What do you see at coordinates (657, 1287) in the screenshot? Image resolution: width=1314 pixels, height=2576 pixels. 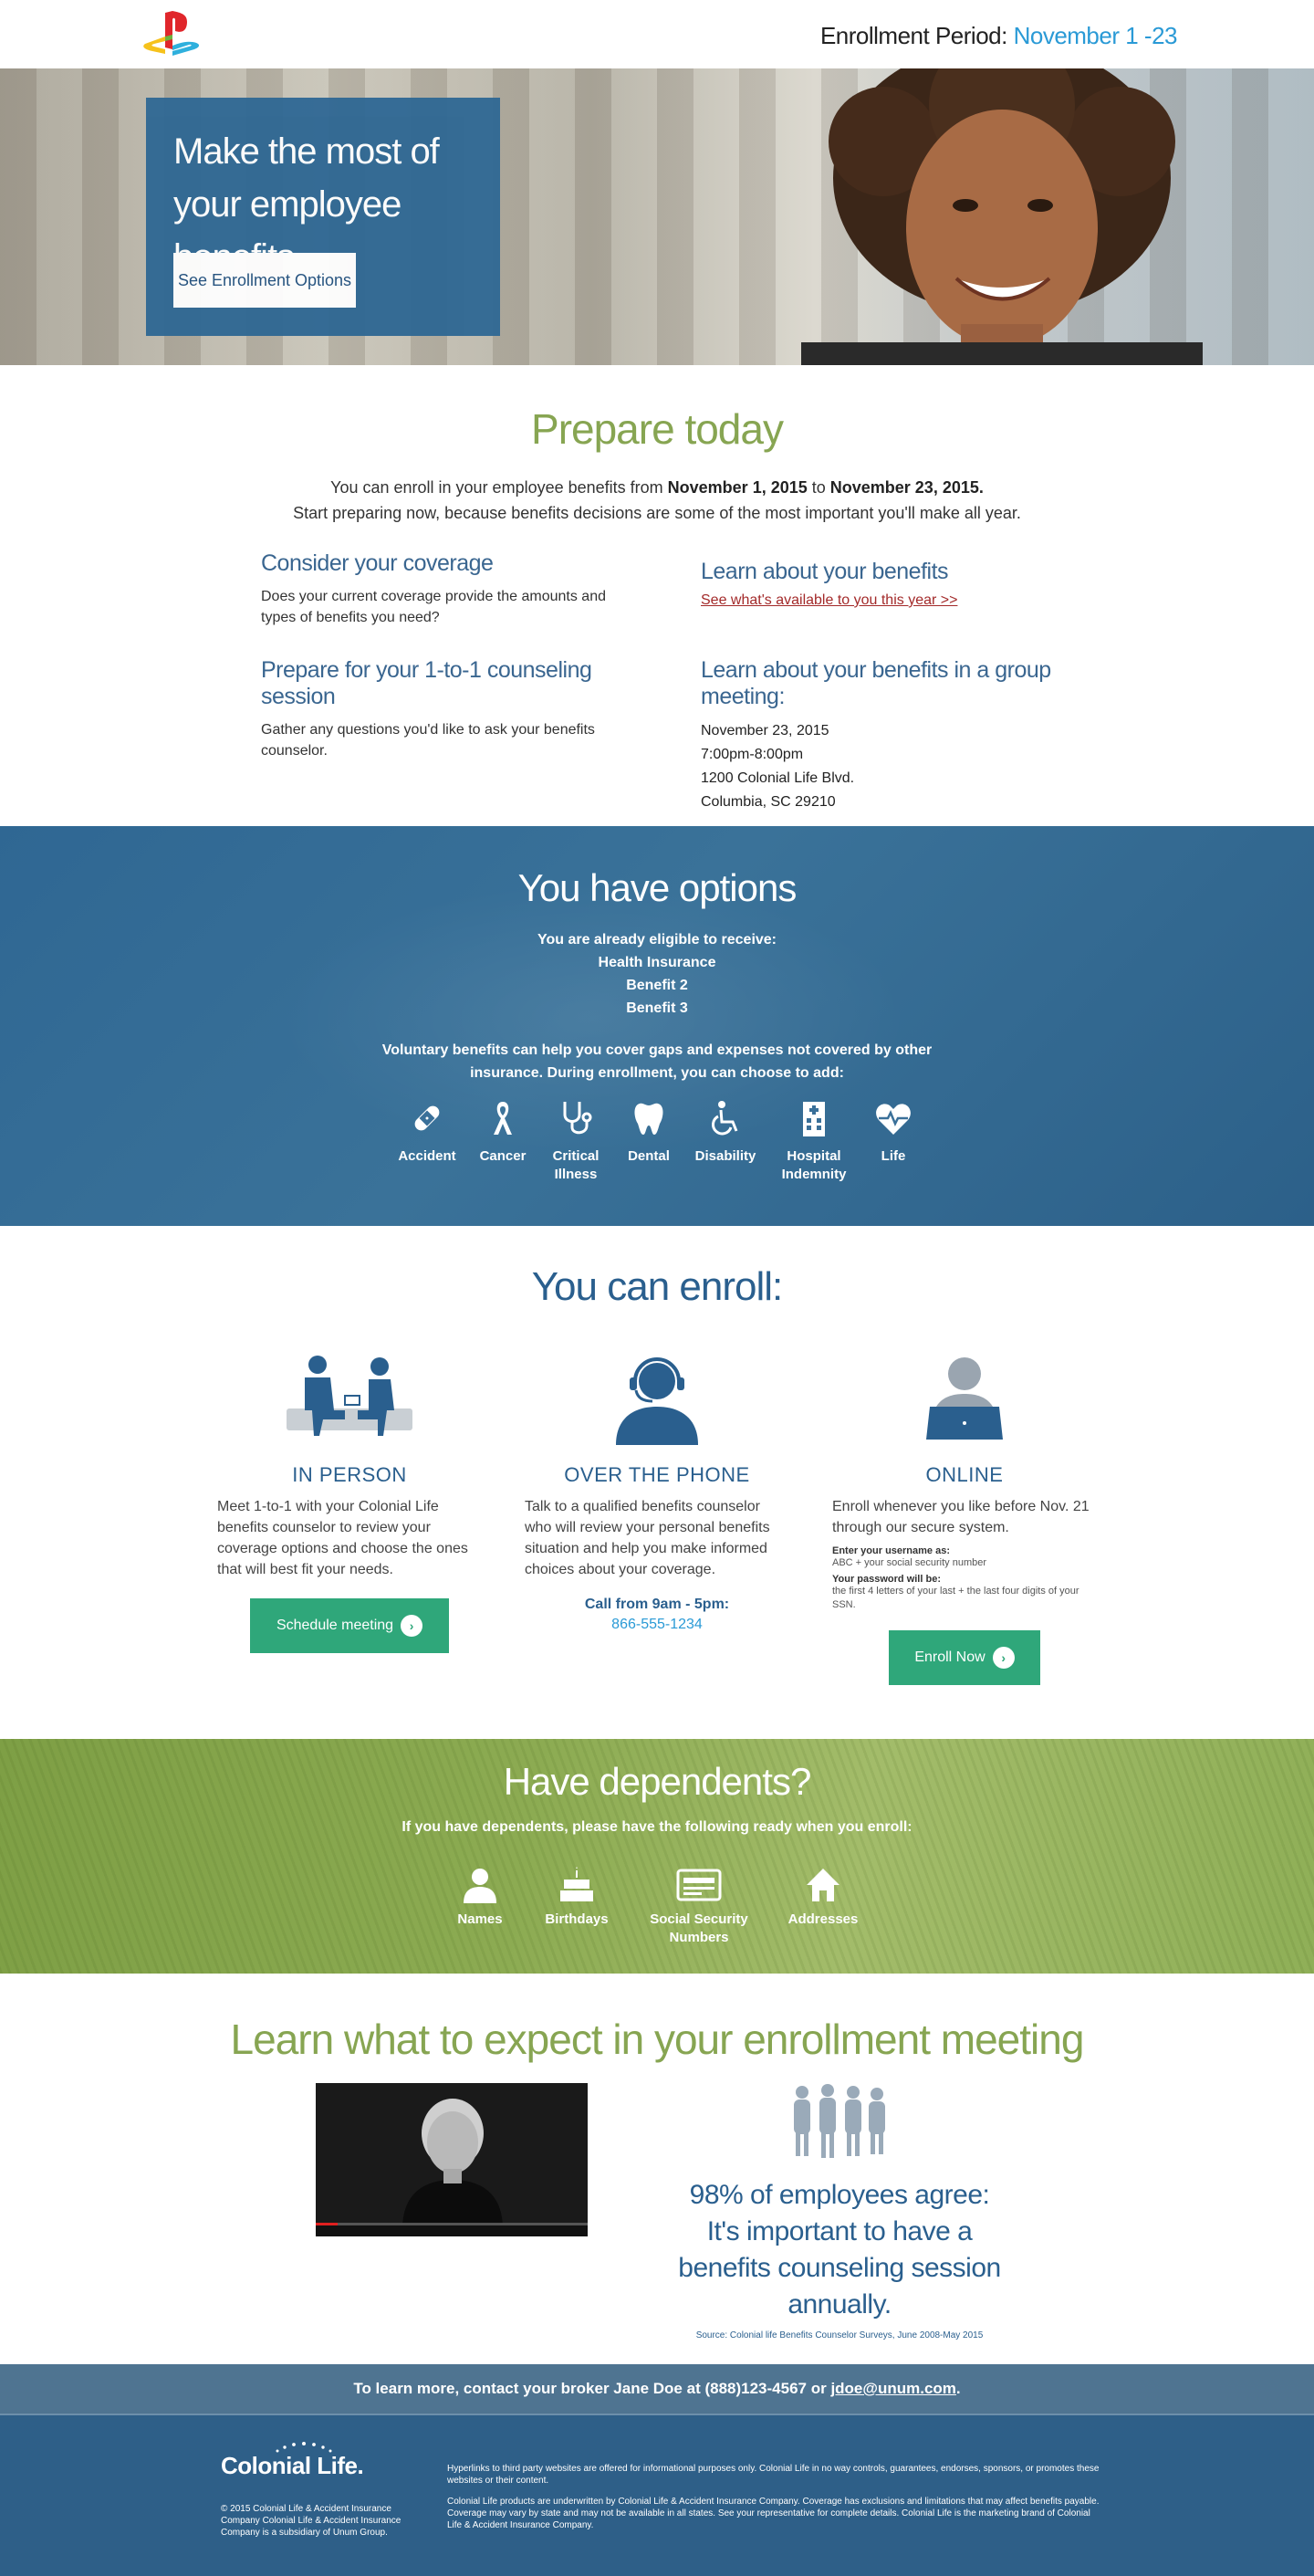 I see `enroll-title: You can enroll:` at bounding box center [657, 1287].